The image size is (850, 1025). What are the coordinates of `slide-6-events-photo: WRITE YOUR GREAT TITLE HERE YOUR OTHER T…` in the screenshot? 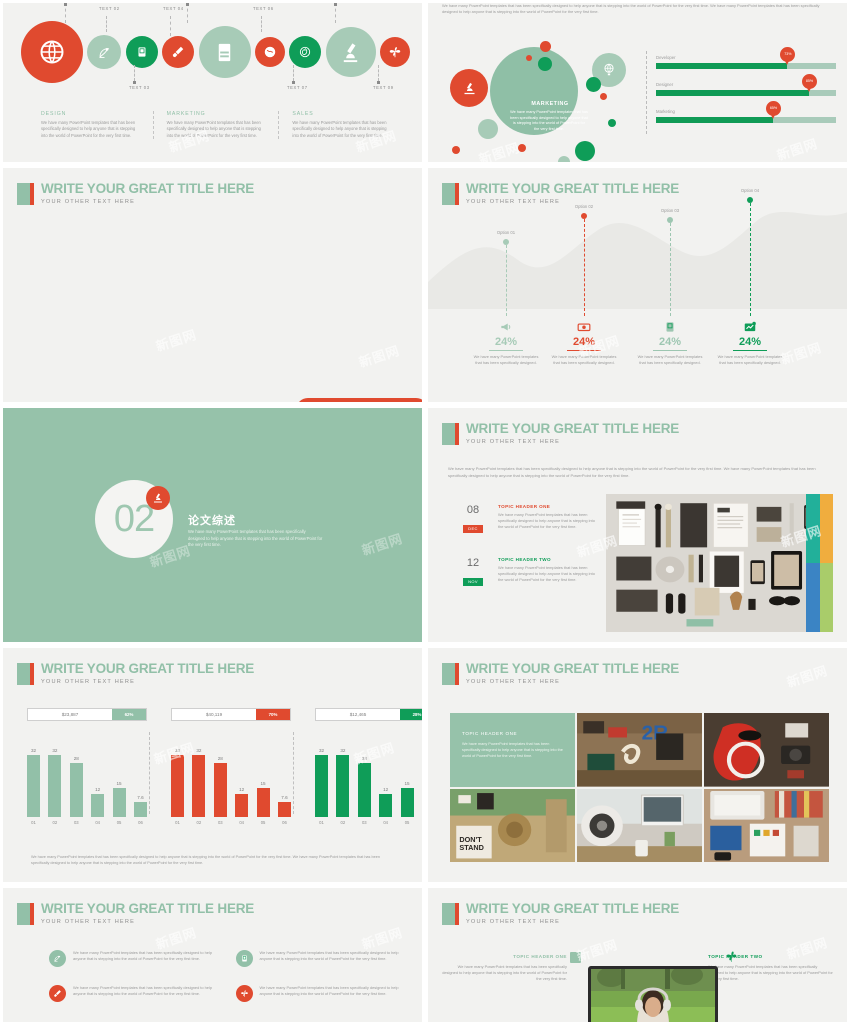 It's located at (637, 525).